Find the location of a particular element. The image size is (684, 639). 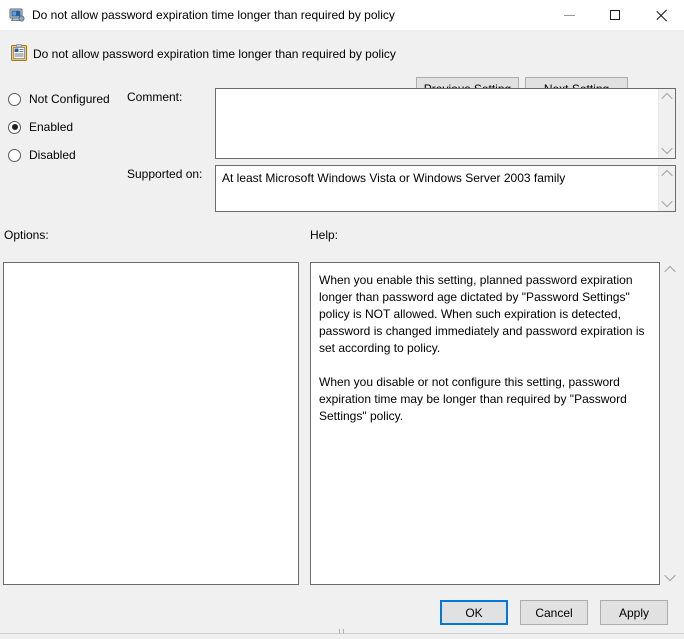

radio-option-enabled: Enabled is located at coordinates (40, 127).